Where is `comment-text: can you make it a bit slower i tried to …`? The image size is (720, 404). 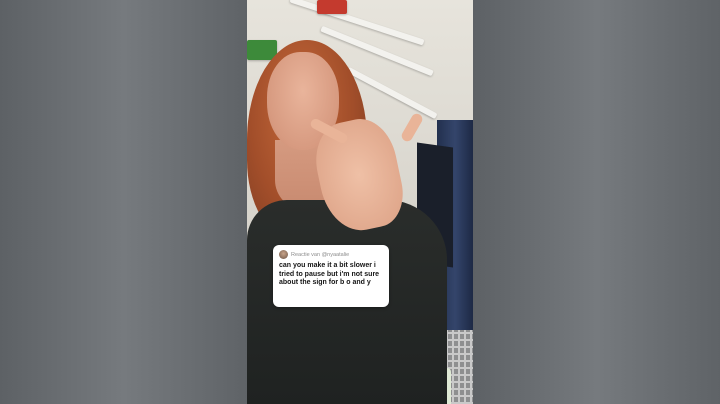
comment-text: can you make it a bit slower i tried to … is located at coordinates (329, 274).